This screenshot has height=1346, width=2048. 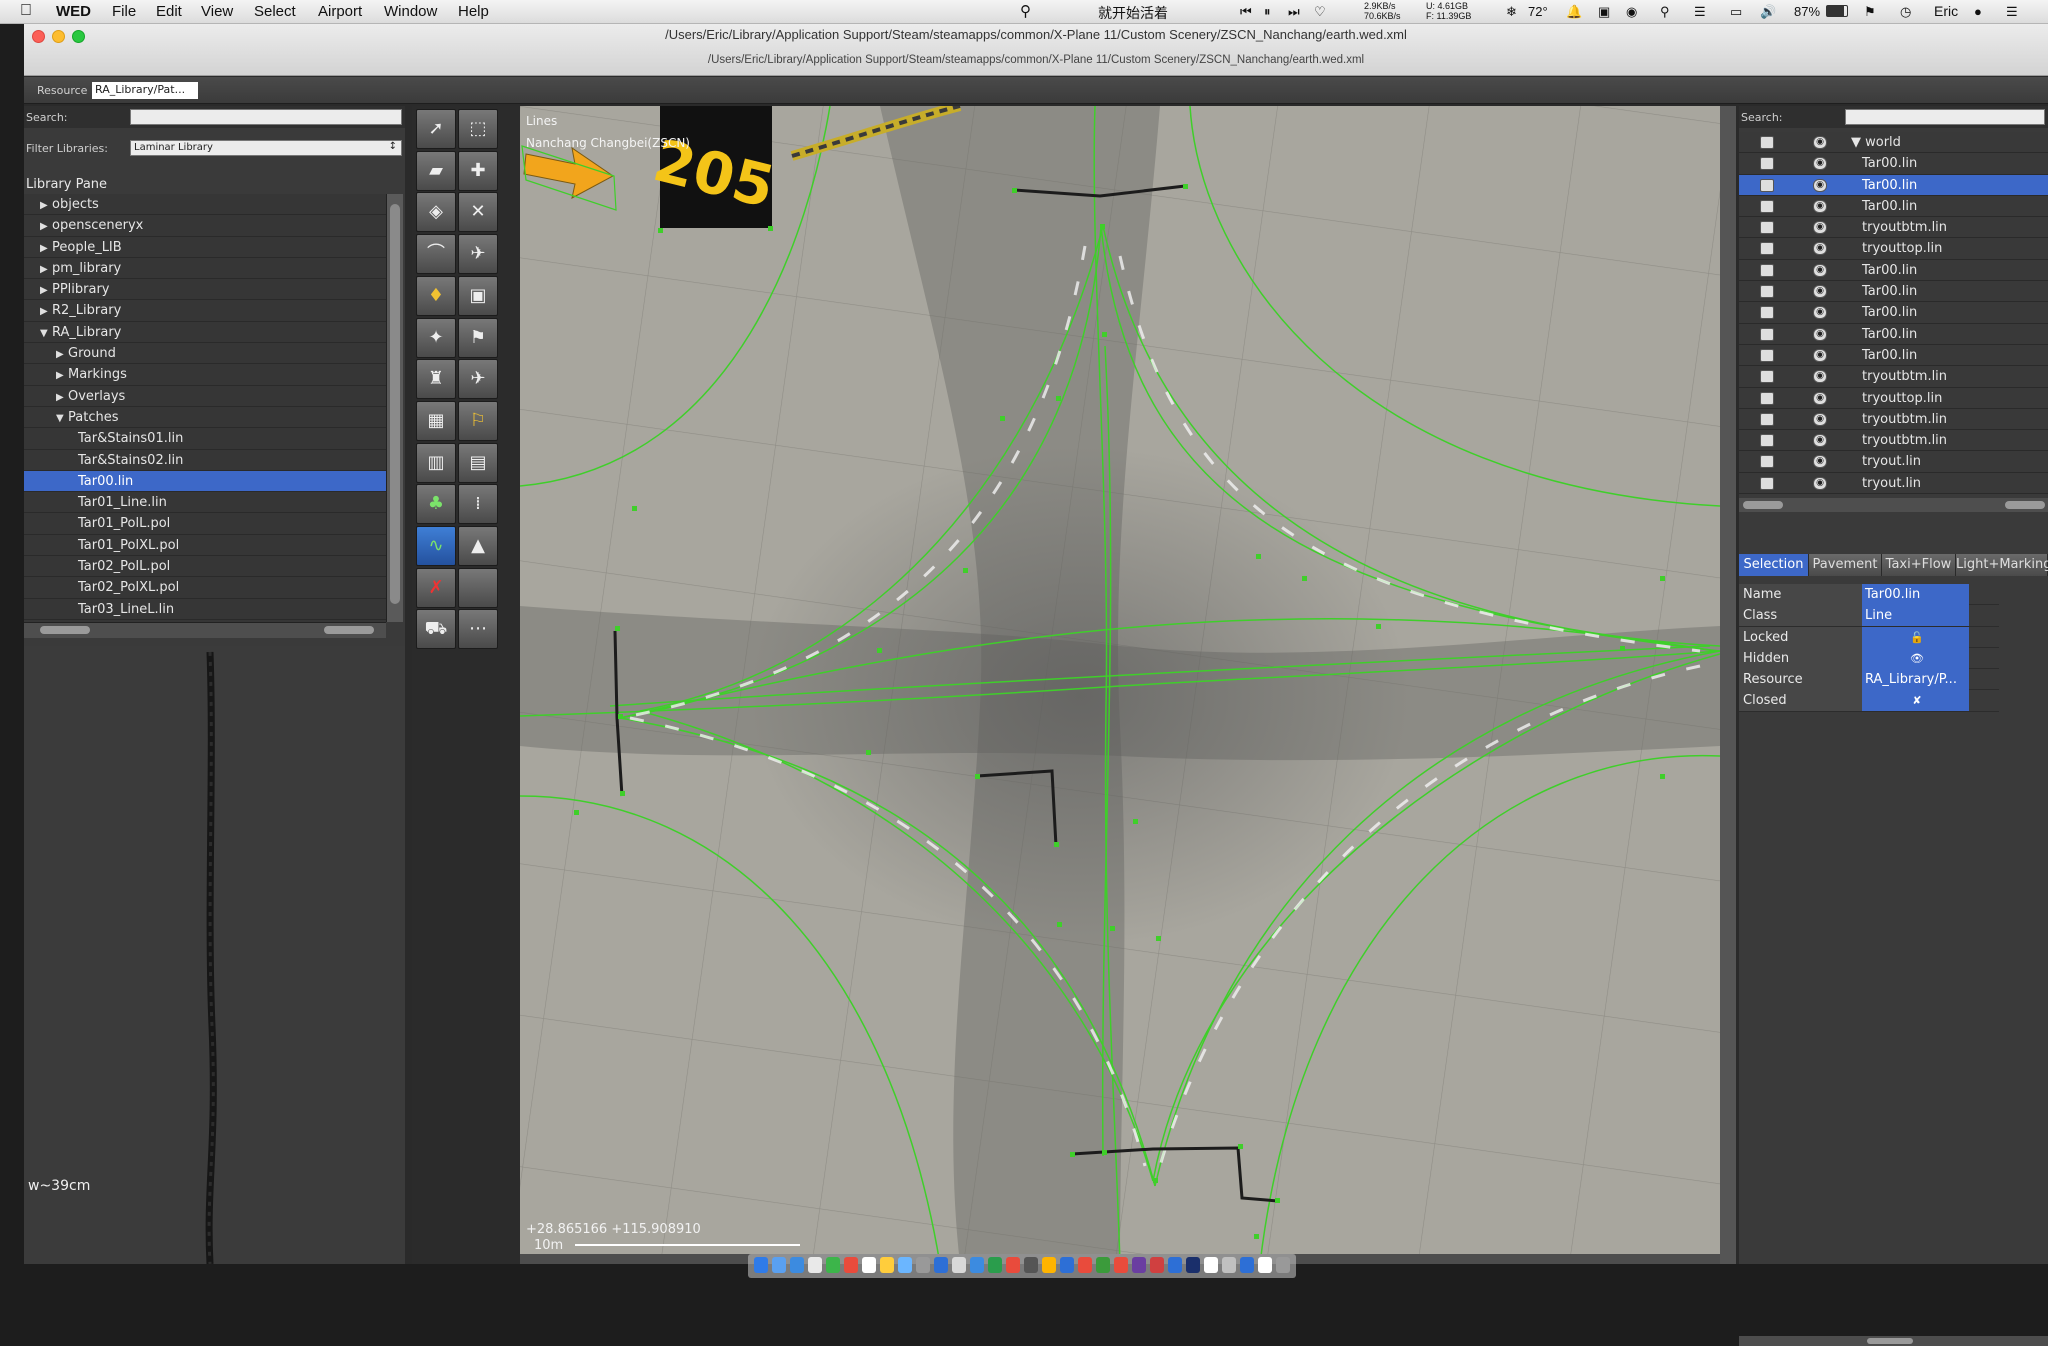 I want to click on disclosure-open-icon: ▼, so click(x=62, y=418).